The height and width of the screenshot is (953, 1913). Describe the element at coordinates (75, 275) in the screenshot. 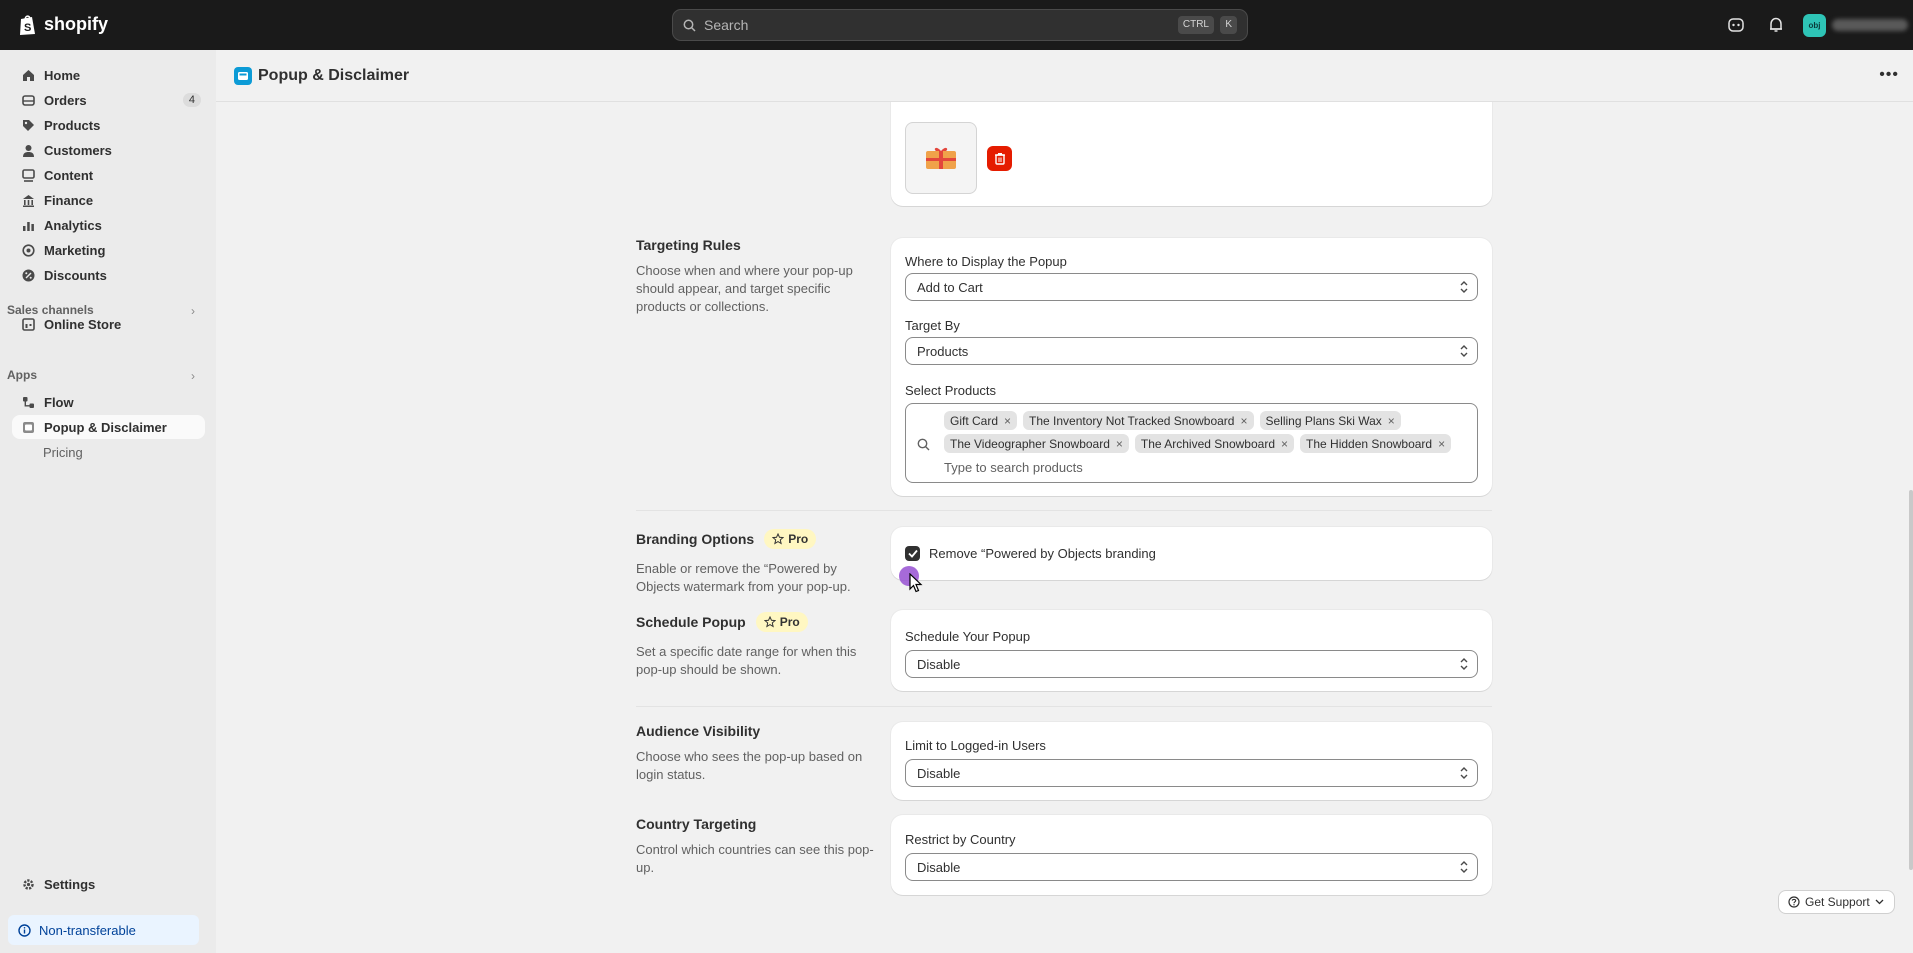

I see `sidebar-item-label: Discounts` at that location.